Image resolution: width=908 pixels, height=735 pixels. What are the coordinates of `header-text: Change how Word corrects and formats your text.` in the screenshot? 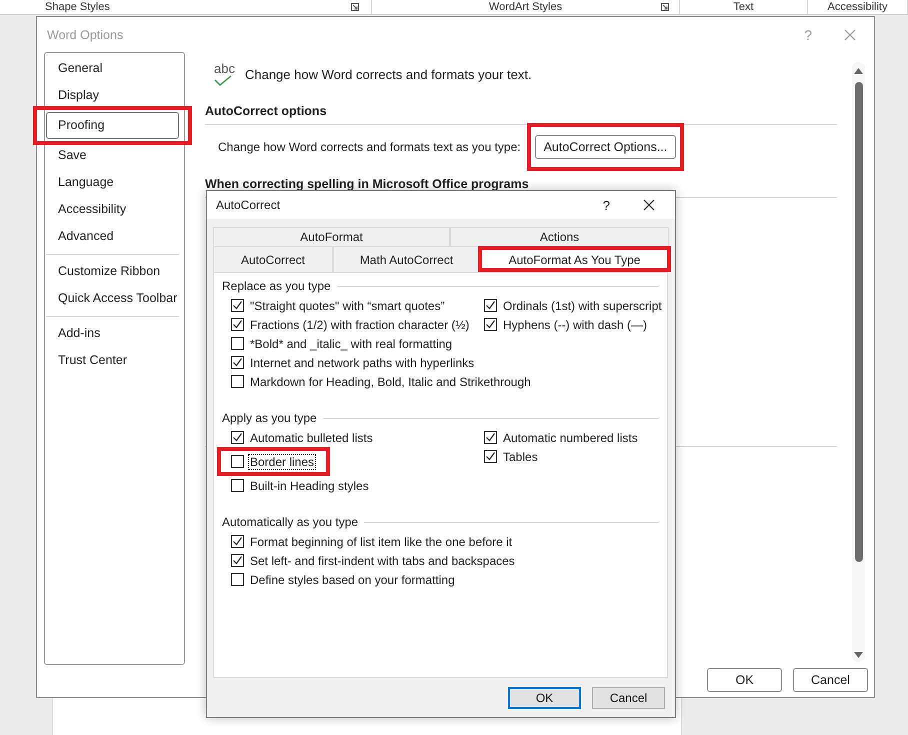 It's located at (388, 74).